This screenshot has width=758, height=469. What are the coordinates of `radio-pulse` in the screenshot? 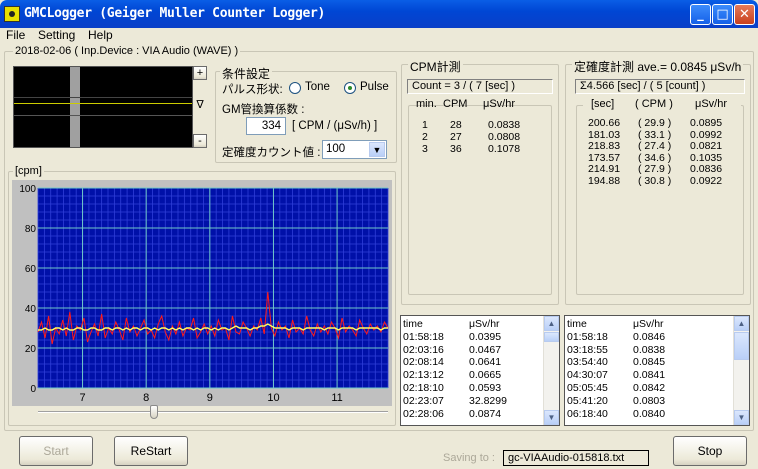 It's located at (350, 88).